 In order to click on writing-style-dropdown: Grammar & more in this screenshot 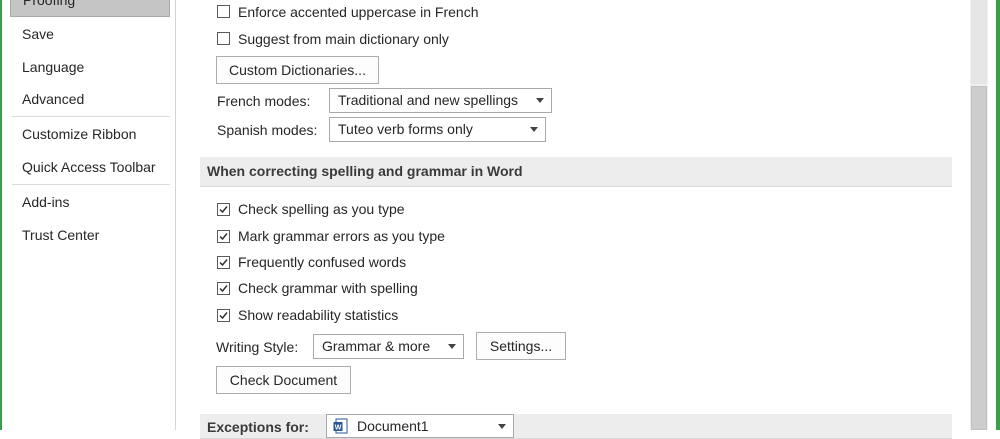, I will do `click(388, 346)`.